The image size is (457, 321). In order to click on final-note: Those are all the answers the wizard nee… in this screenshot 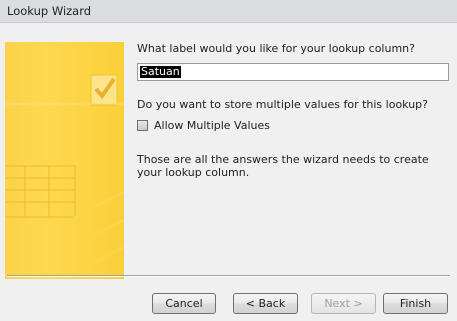, I will do `click(283, 166)`.